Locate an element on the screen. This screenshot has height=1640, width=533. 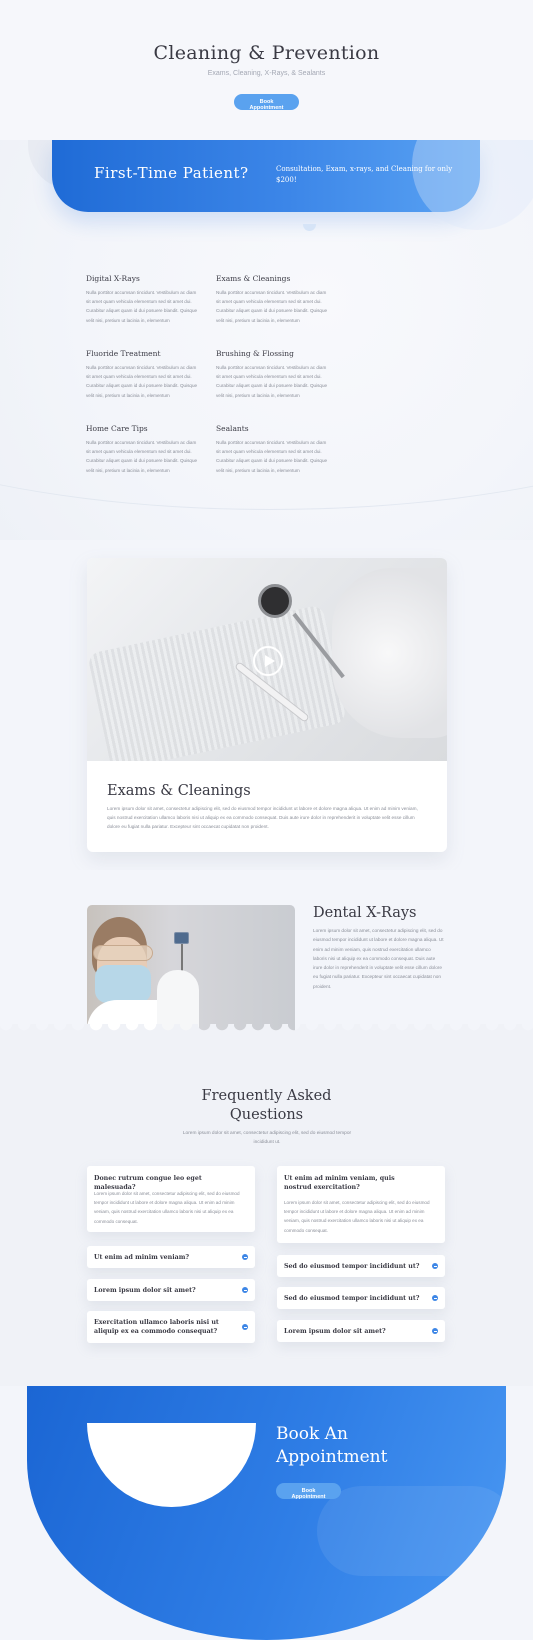
wave-divider is located at coordinates (266, 1030).